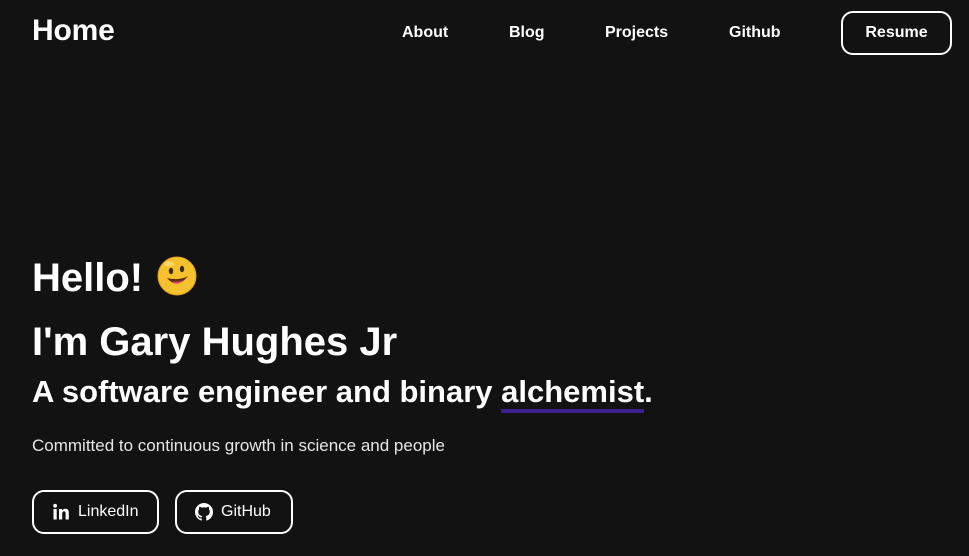 The width and height of the screenshot is (969, 556). I want to click on tagline-prefix: A software engineer and binary, so click(267, 391).